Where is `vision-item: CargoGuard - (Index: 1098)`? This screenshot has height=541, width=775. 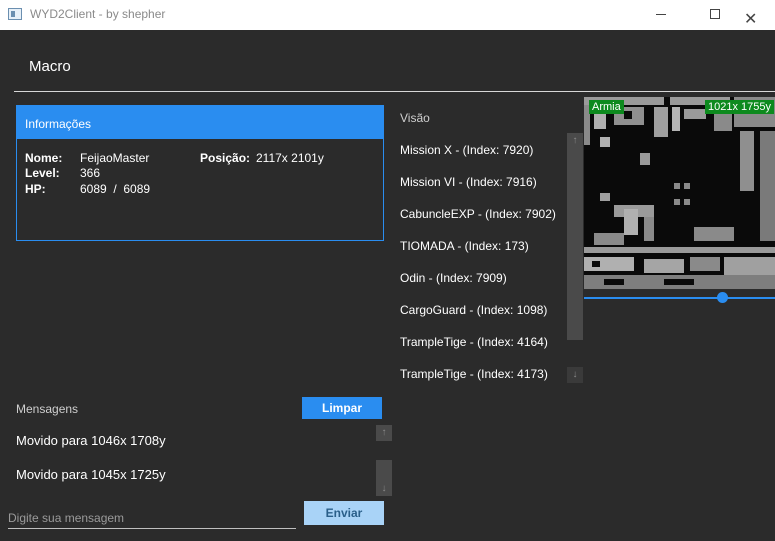 vision-item: CargoGuard - (Index: 1098) is located at coordinates (473, 310).